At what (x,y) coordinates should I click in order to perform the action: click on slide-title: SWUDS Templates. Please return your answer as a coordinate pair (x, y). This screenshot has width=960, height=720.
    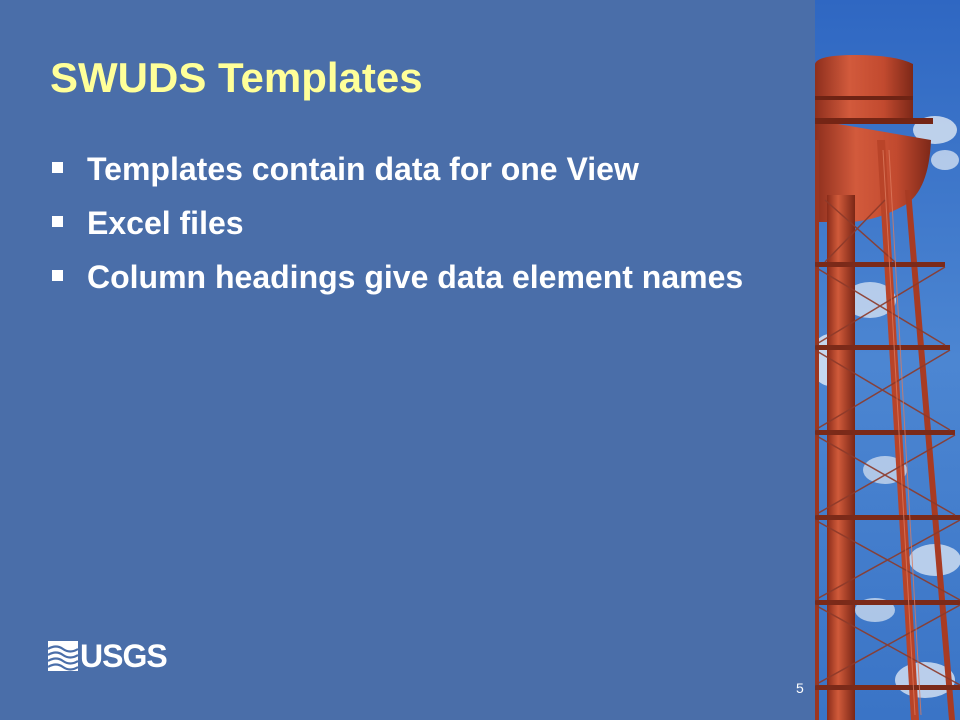
    Looking at the image, I should click on (236, 77).